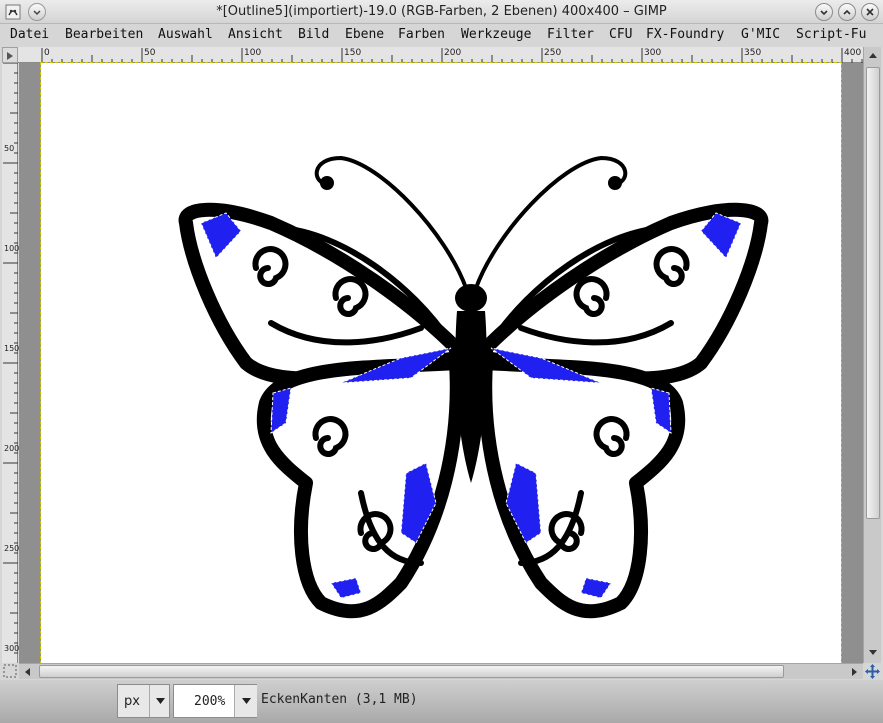 The width and height of the screenshot is (883, 723). I want to click on close-icon, so click(870, 12).